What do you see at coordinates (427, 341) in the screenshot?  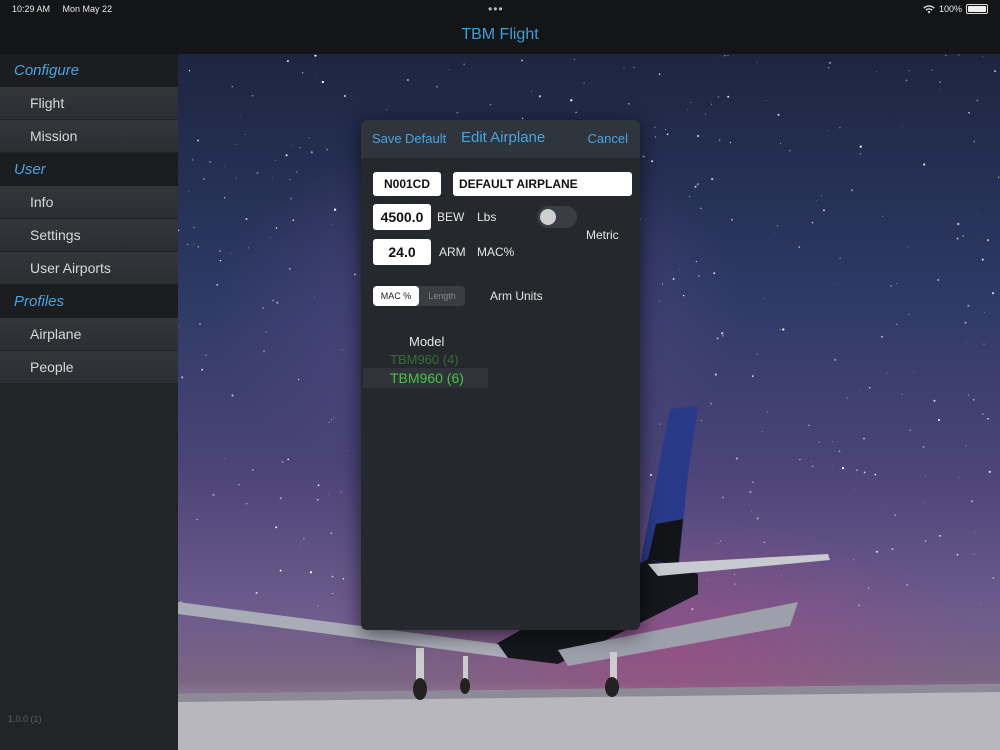 I see `model-label: Model` at bounding box center [427, 341].